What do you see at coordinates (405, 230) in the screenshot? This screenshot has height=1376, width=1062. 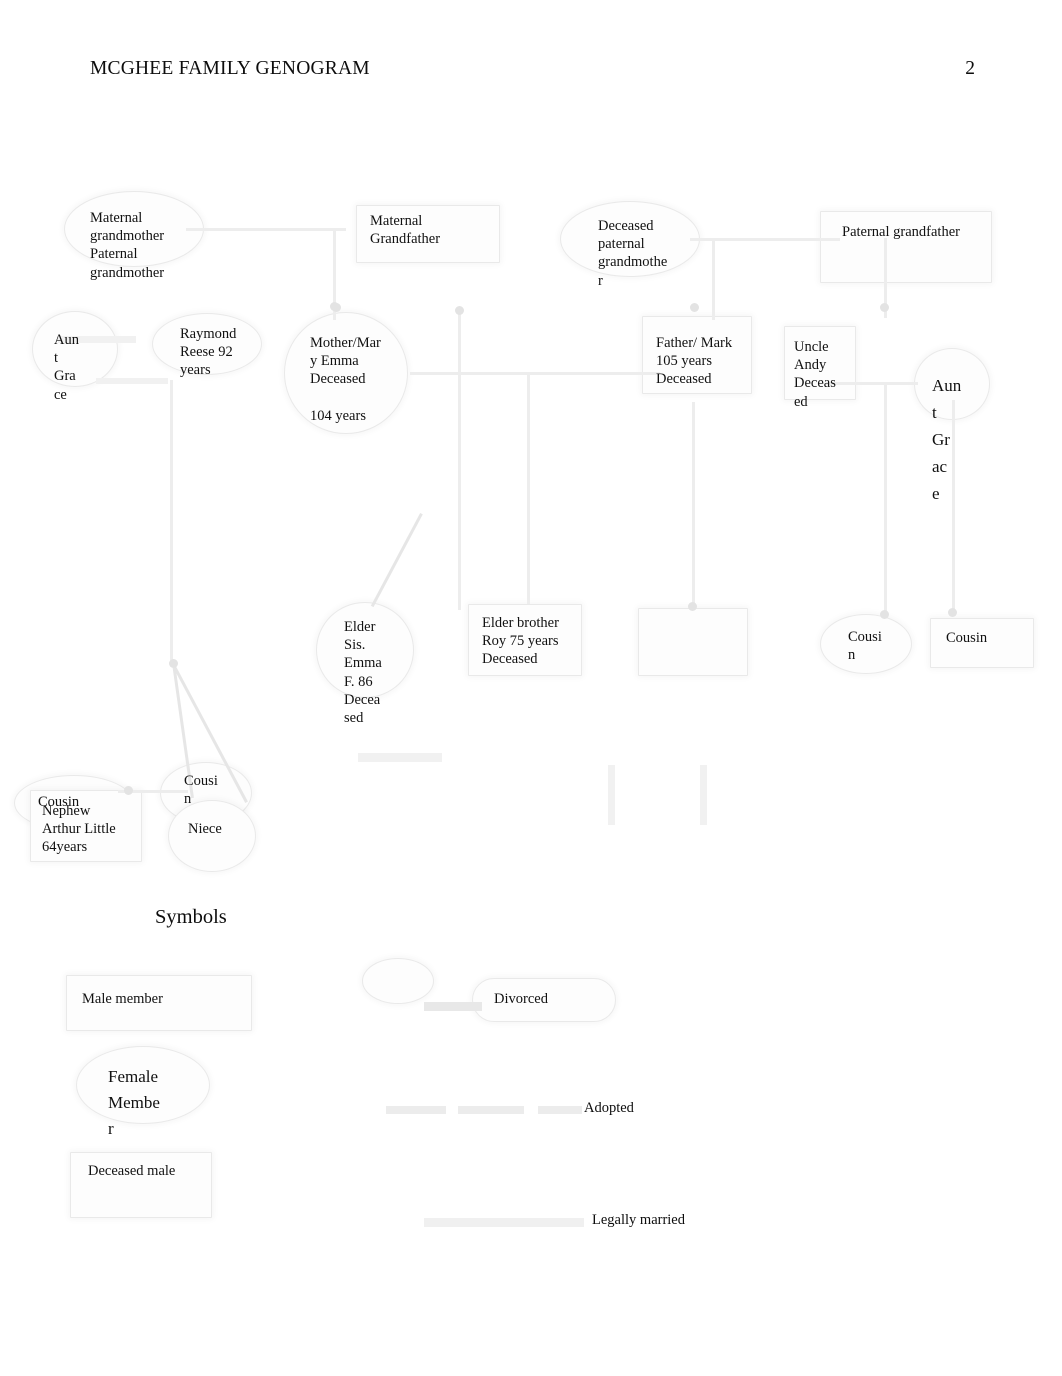 I see `node-label: Maternal Grandfather` at bounding box center [405, 230].